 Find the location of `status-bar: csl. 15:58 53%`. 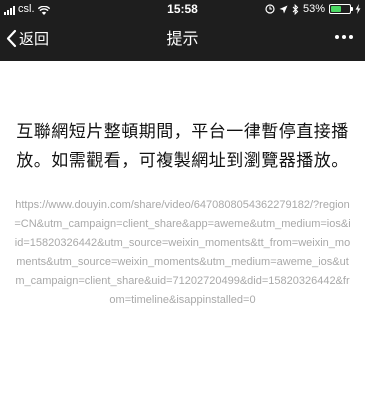

status-bar: csl. 15:58 53% is located at coordinates (182, 10).